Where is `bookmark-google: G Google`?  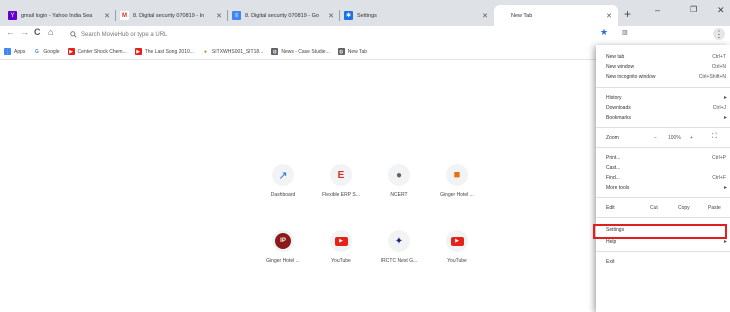
bookmark-google: G Google is located at coordinates (46, 51).